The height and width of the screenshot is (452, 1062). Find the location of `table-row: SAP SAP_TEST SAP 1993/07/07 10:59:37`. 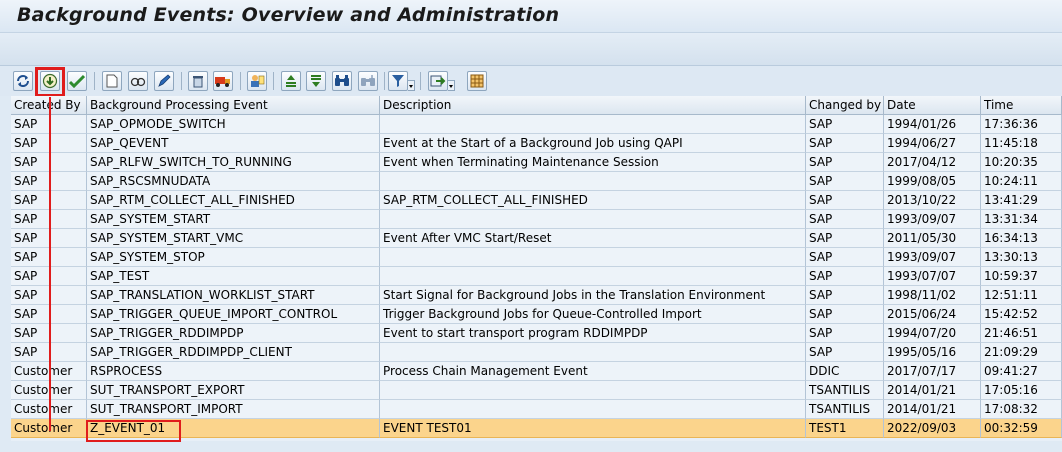

table-row: SAP SAP_TEST SAP 1993/07/07 10:59:37 is located at coordinates (536, 276).